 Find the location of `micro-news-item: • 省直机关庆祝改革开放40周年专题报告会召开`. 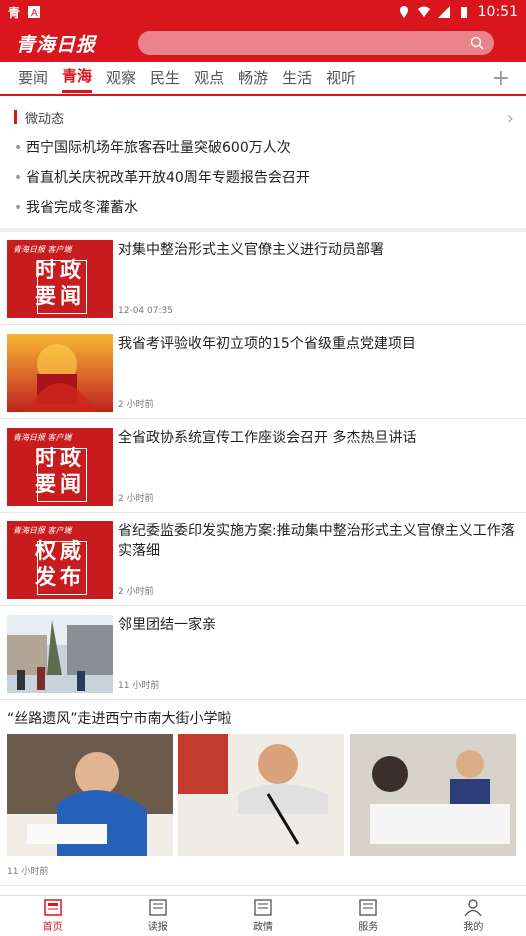

micro-news-item: • 省直机关庆祝改革开放40周年专题报告会召开 is located at coordinates (162, 181).